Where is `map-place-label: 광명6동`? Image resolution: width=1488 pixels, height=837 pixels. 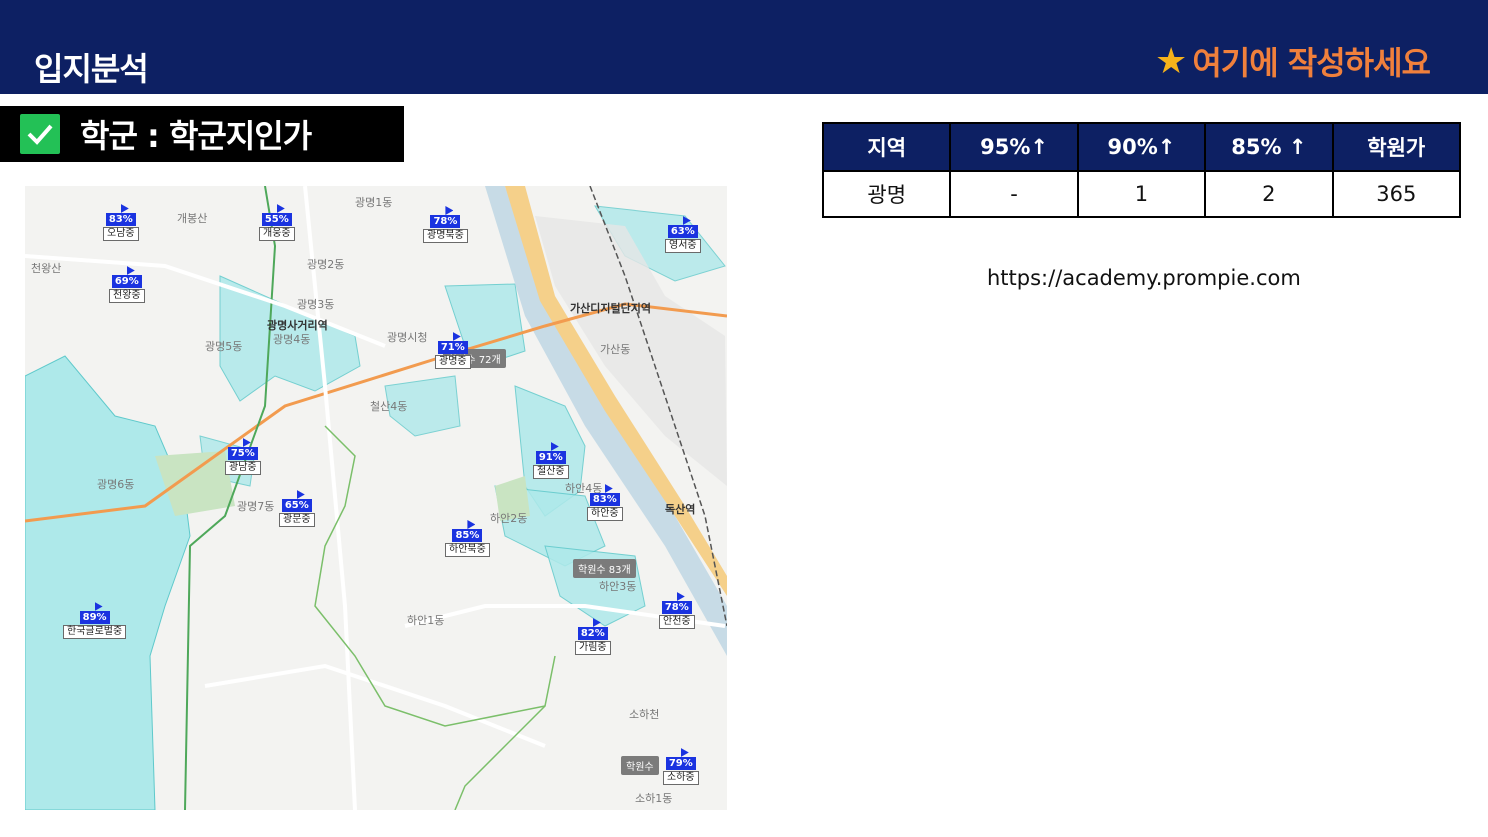 map-place-label: 광명6동 is located at coordinates (116, 484).